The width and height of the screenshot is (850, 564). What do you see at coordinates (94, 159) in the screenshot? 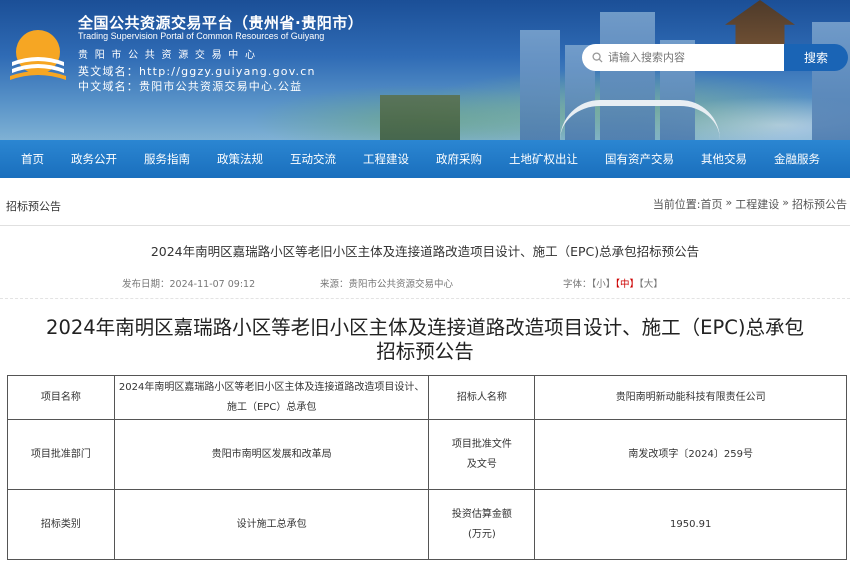
I see `nav-government-affairs: 政务公开` at bounding box center [94, 159].